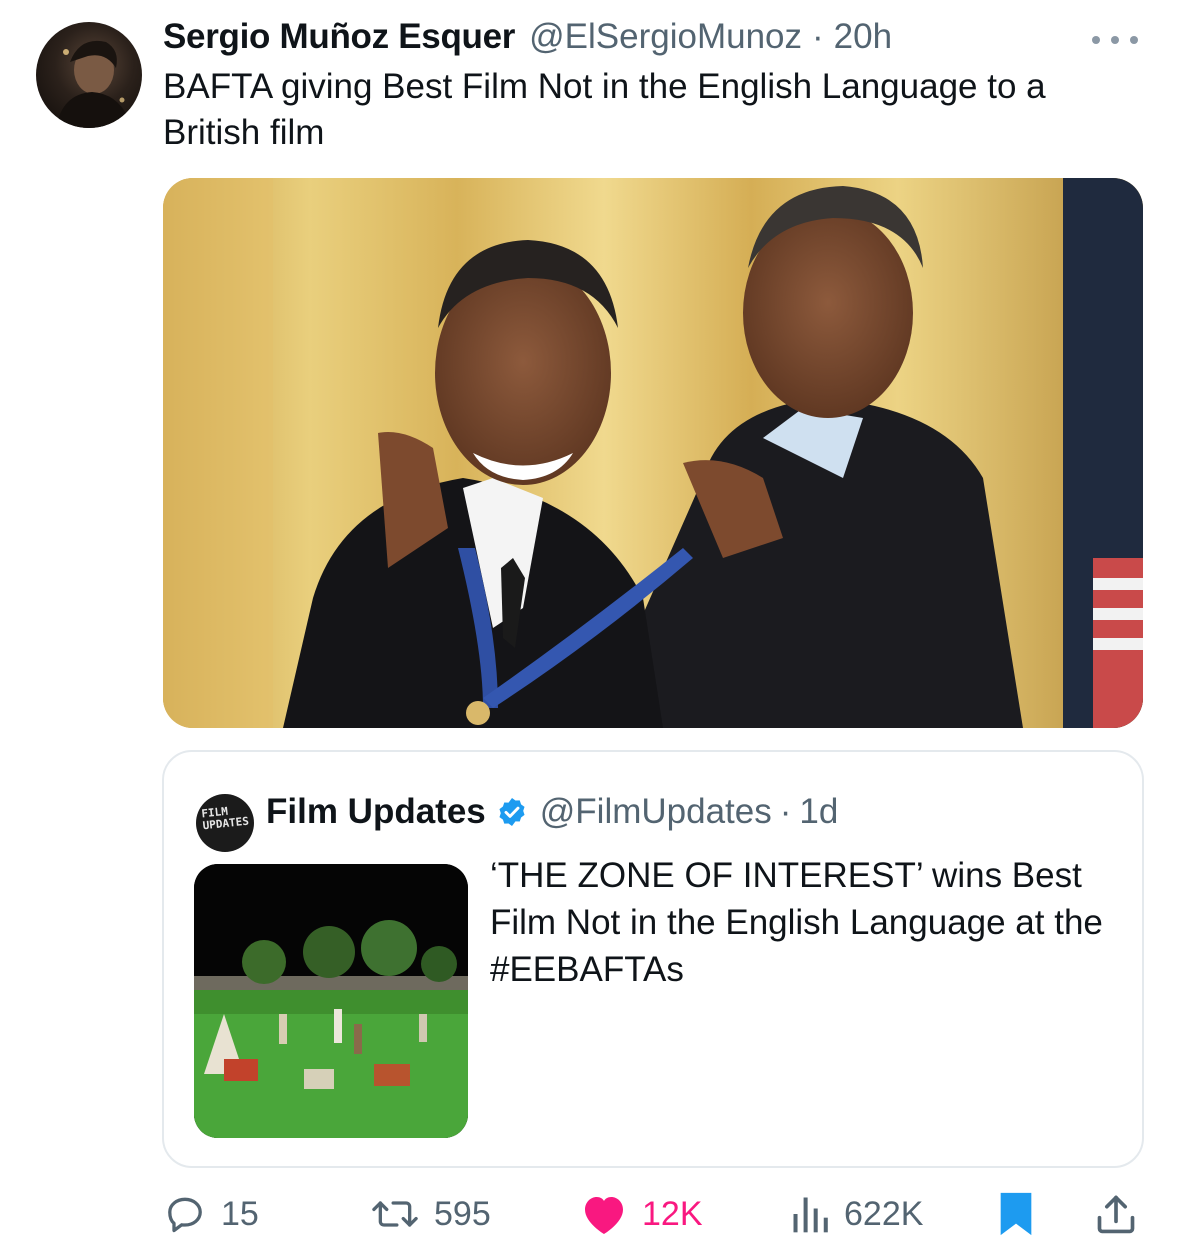  What do you see at coordinates (376, 812) in the screenshot?
I see `quote-author-display-name: Film Updates` at bounding box center [376, 812].